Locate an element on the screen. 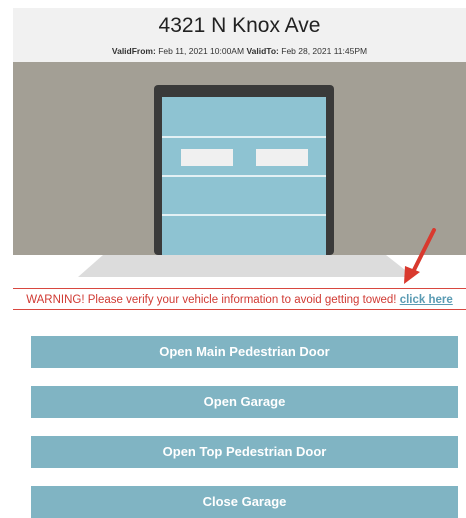 This screenshot has height=518, width=466. address-title: 4321 N Knox Ave is located at coordinates (239, 25).